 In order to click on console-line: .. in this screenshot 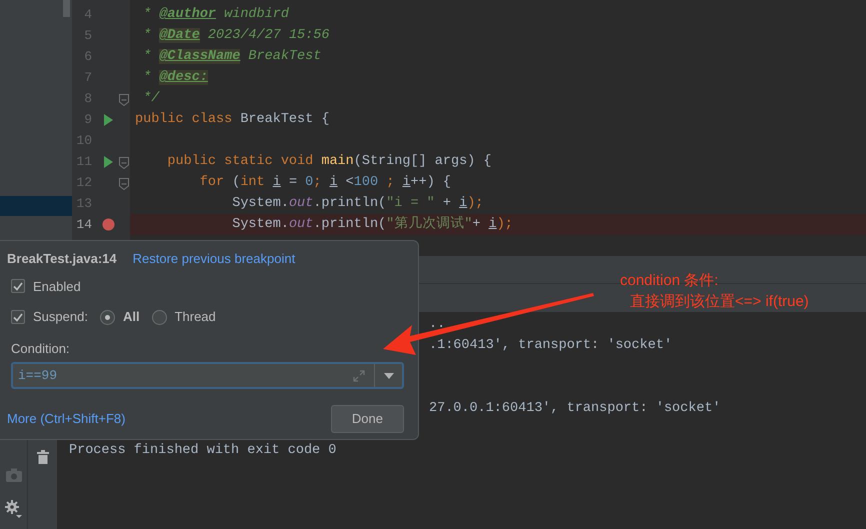, I will do `click(437, 324)`.